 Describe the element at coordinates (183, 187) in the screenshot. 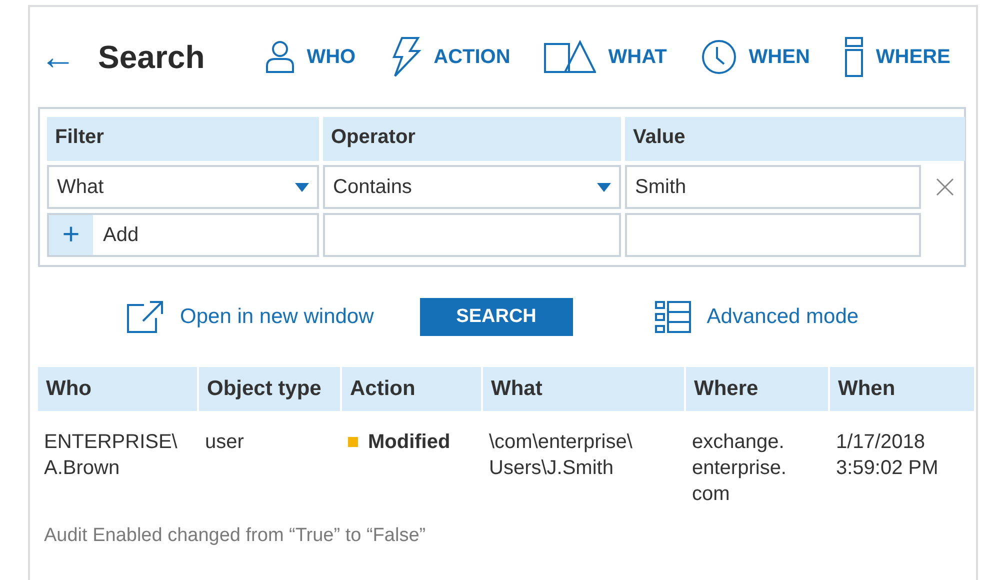

I see `filter-dropdown: What` at that location.